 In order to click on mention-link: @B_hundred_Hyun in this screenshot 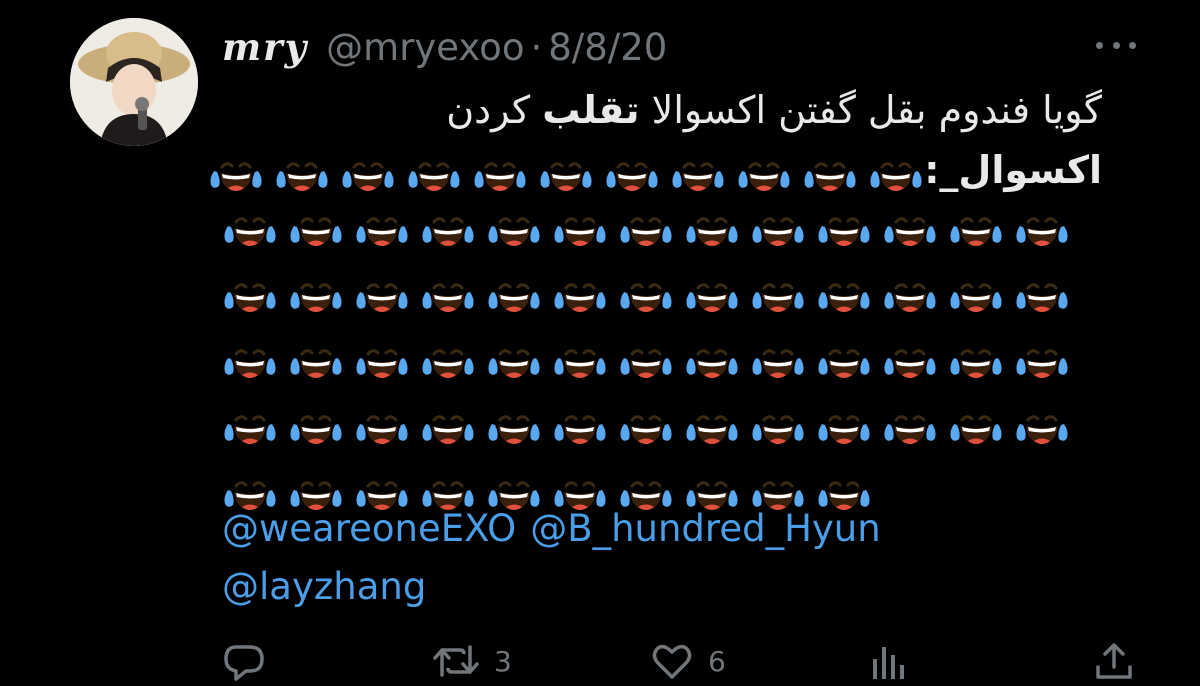, I will do `click(705, 528)`.